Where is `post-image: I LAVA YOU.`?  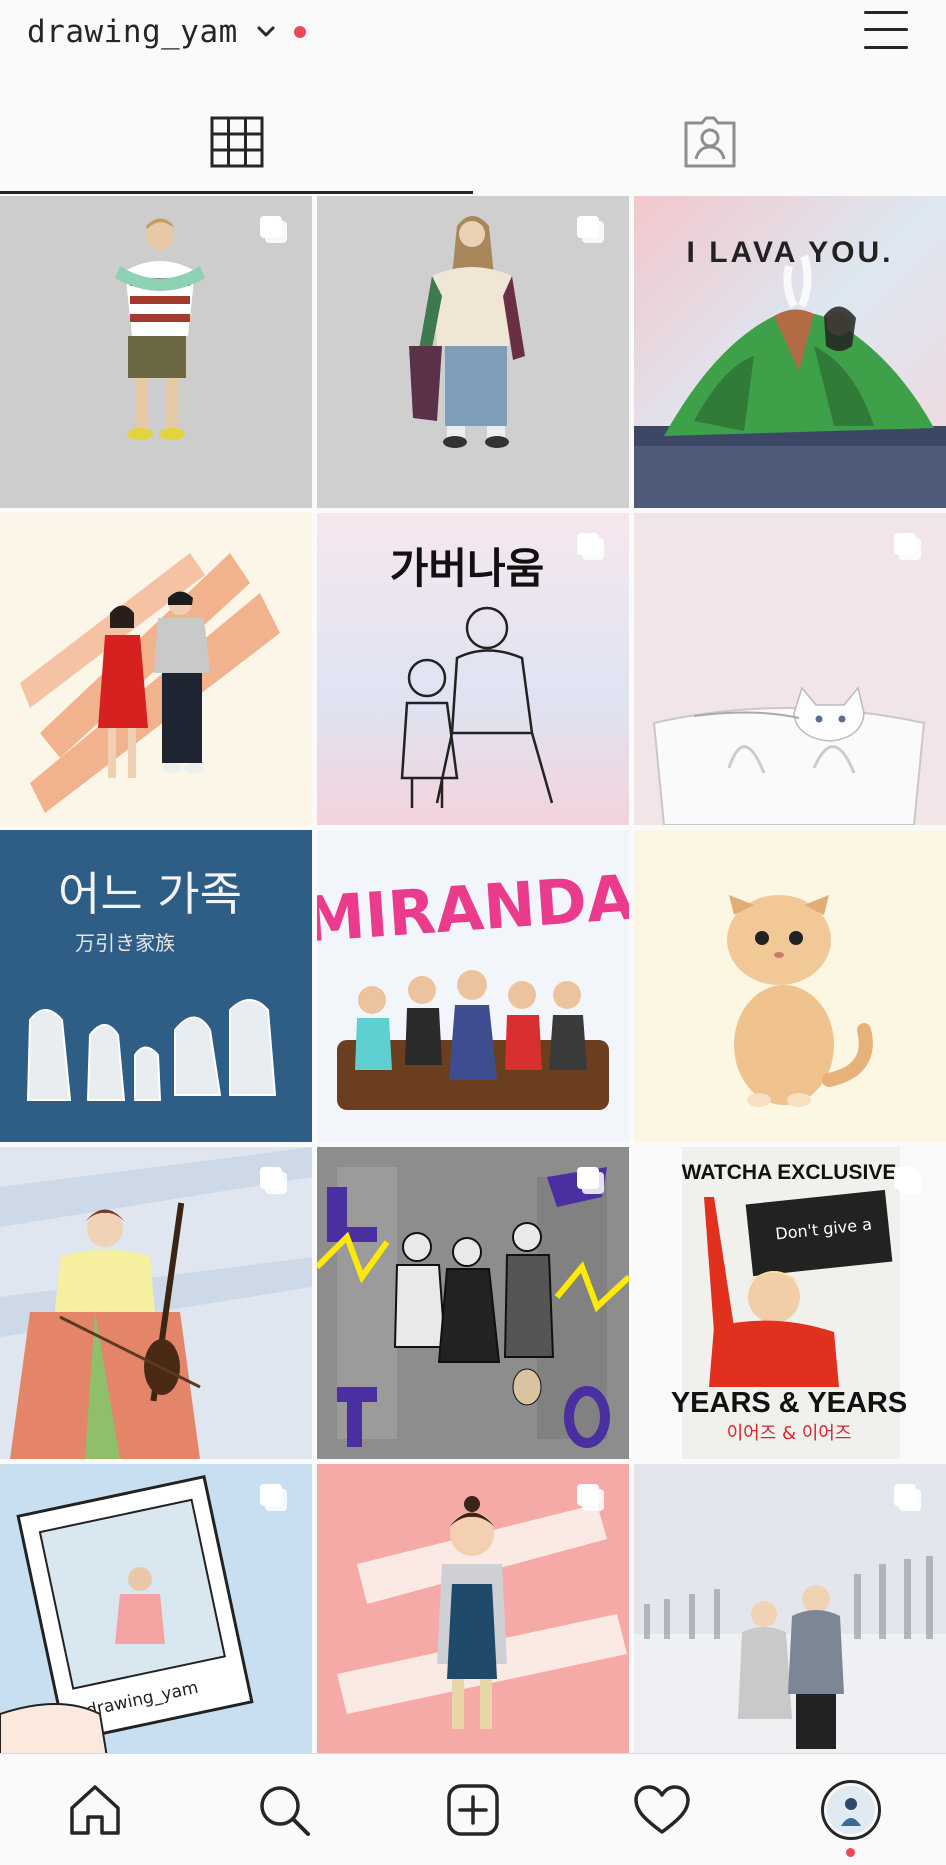
post-image: I LAVA YOU. is located at coordinates (790, 352).